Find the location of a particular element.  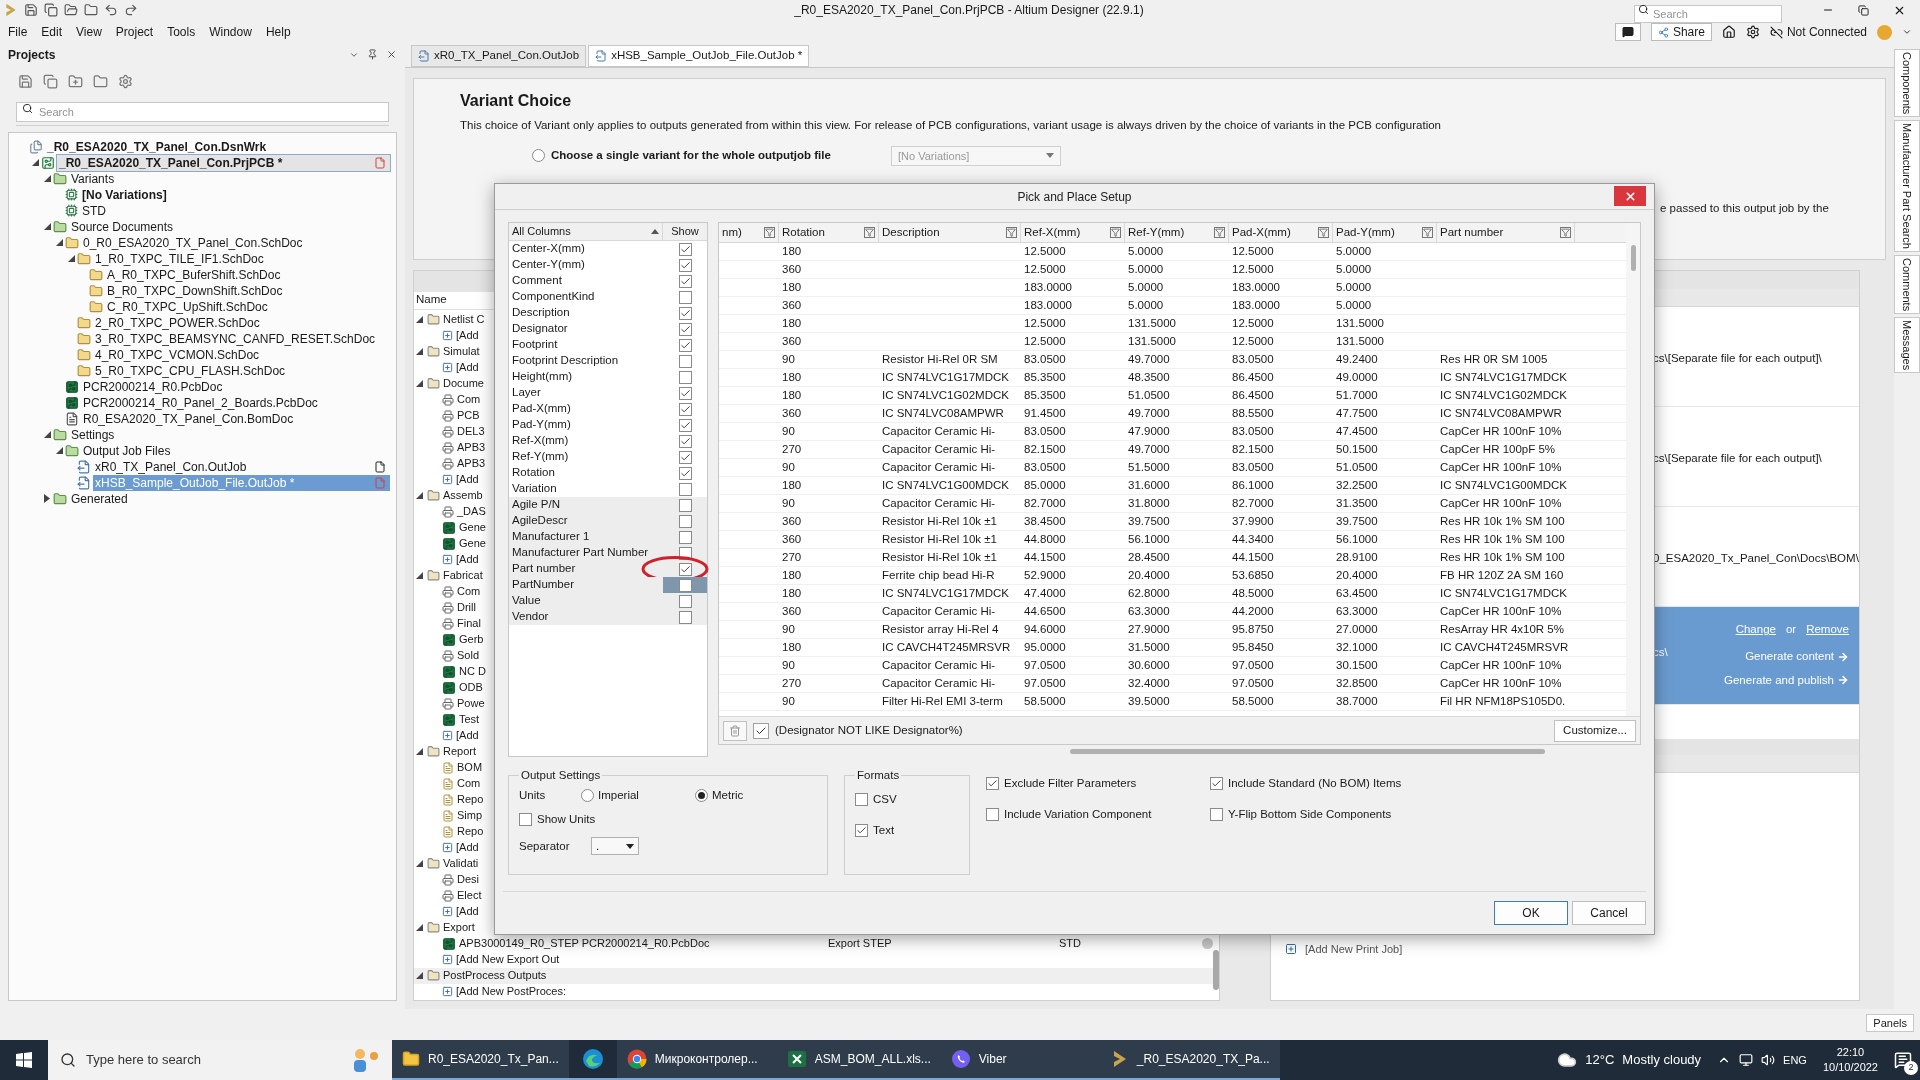

share-button: Share is located at coordinates (1681, 32).